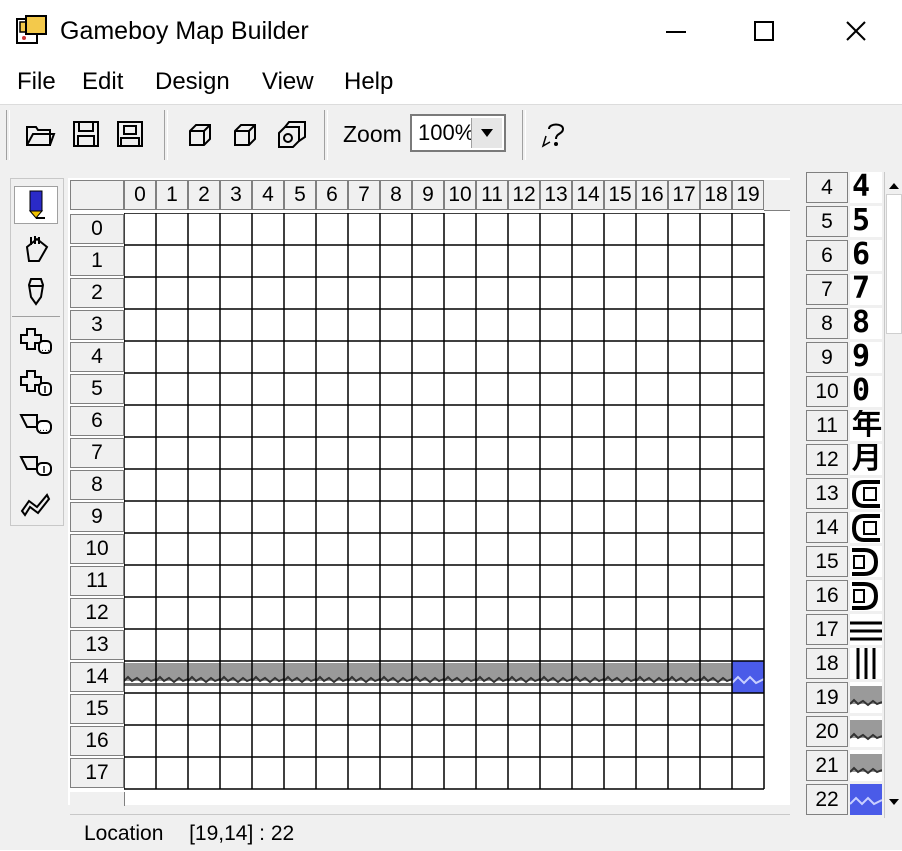 Image resolution: width=902 pixels, height=851 pixels. Describe the element at coordinates (36, 505) in the screenshot. I see `properties-button` at that location.